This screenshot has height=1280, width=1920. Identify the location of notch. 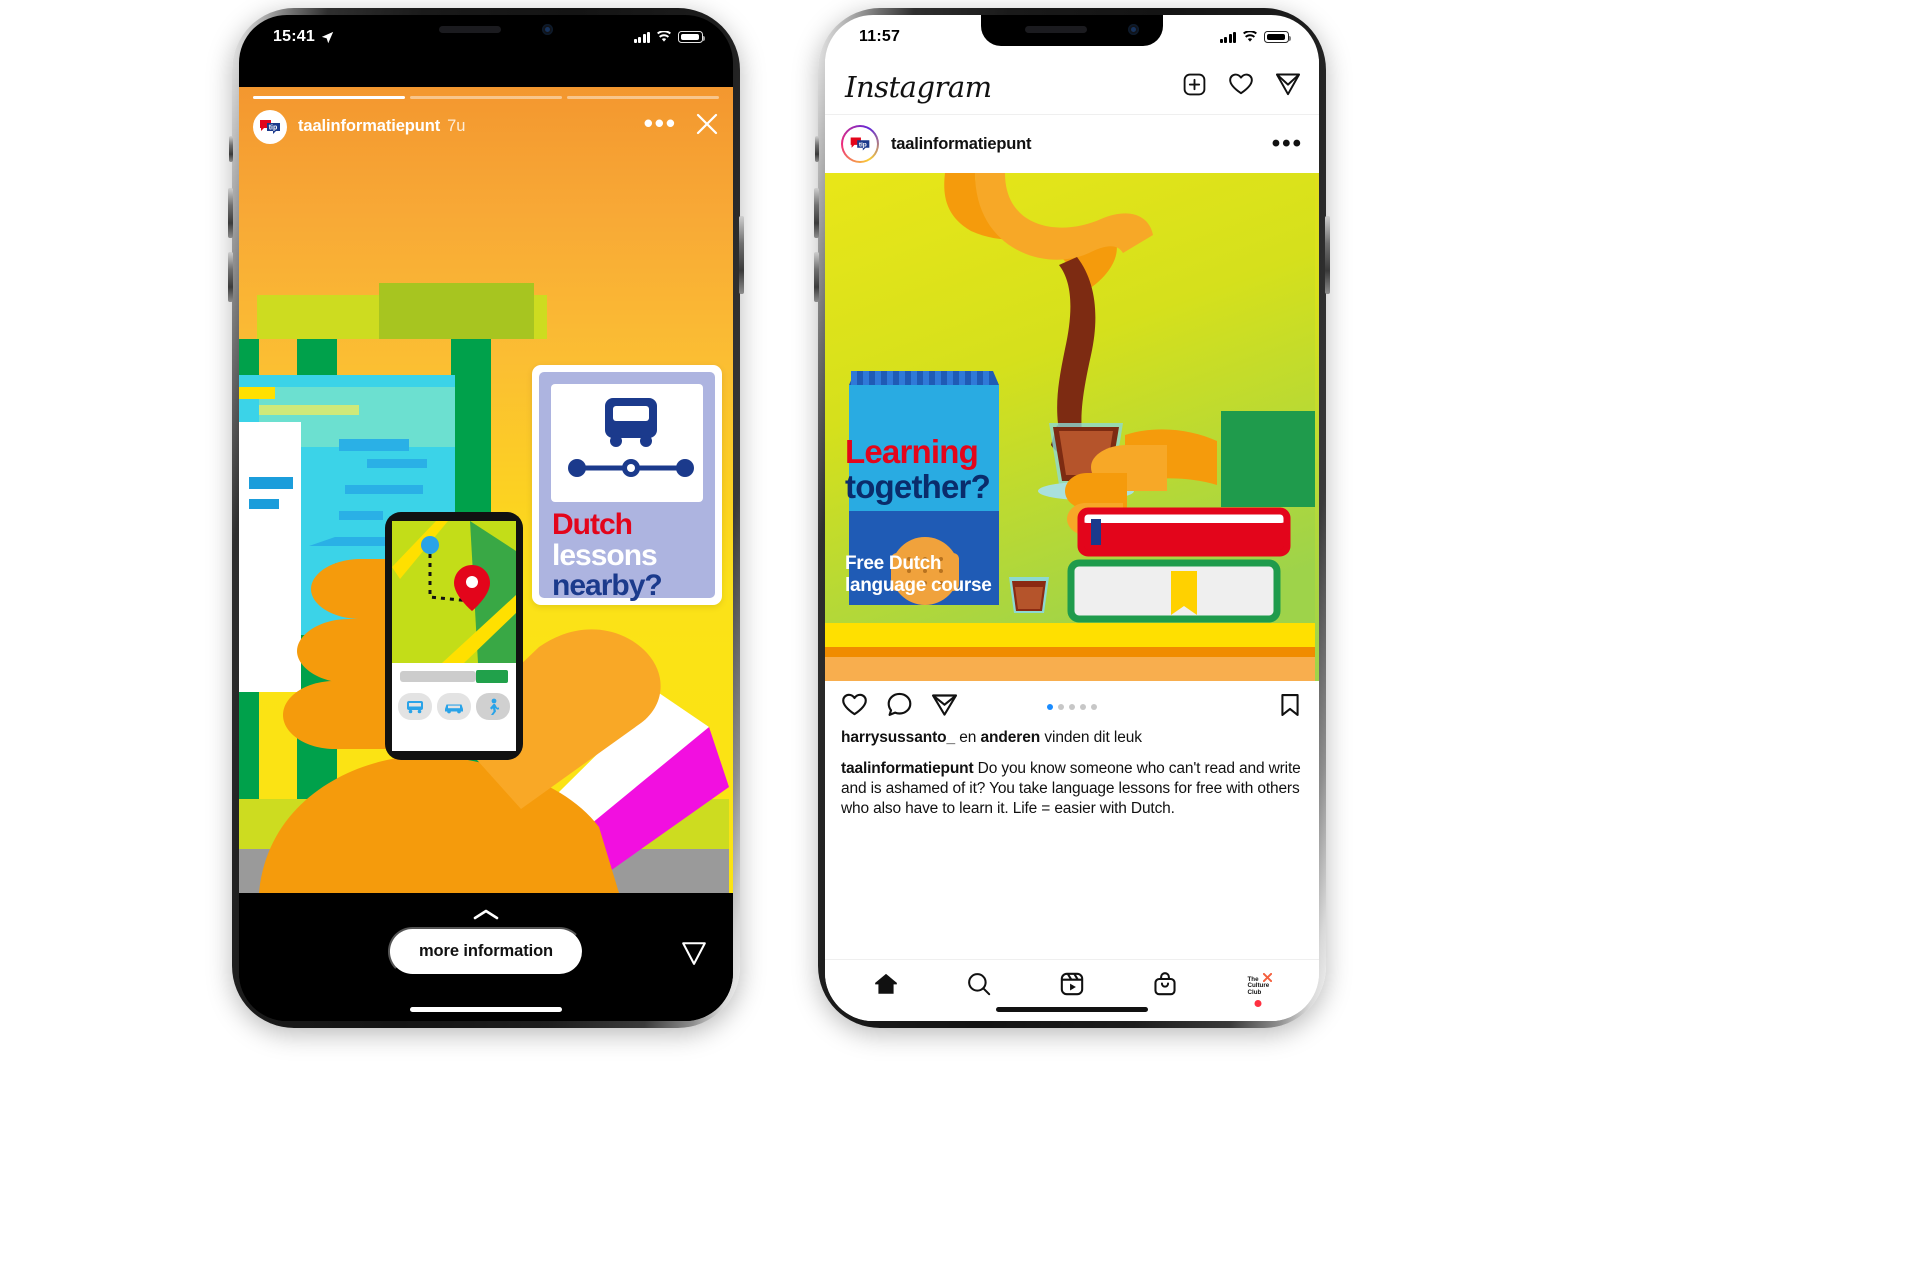
(1072, 30).